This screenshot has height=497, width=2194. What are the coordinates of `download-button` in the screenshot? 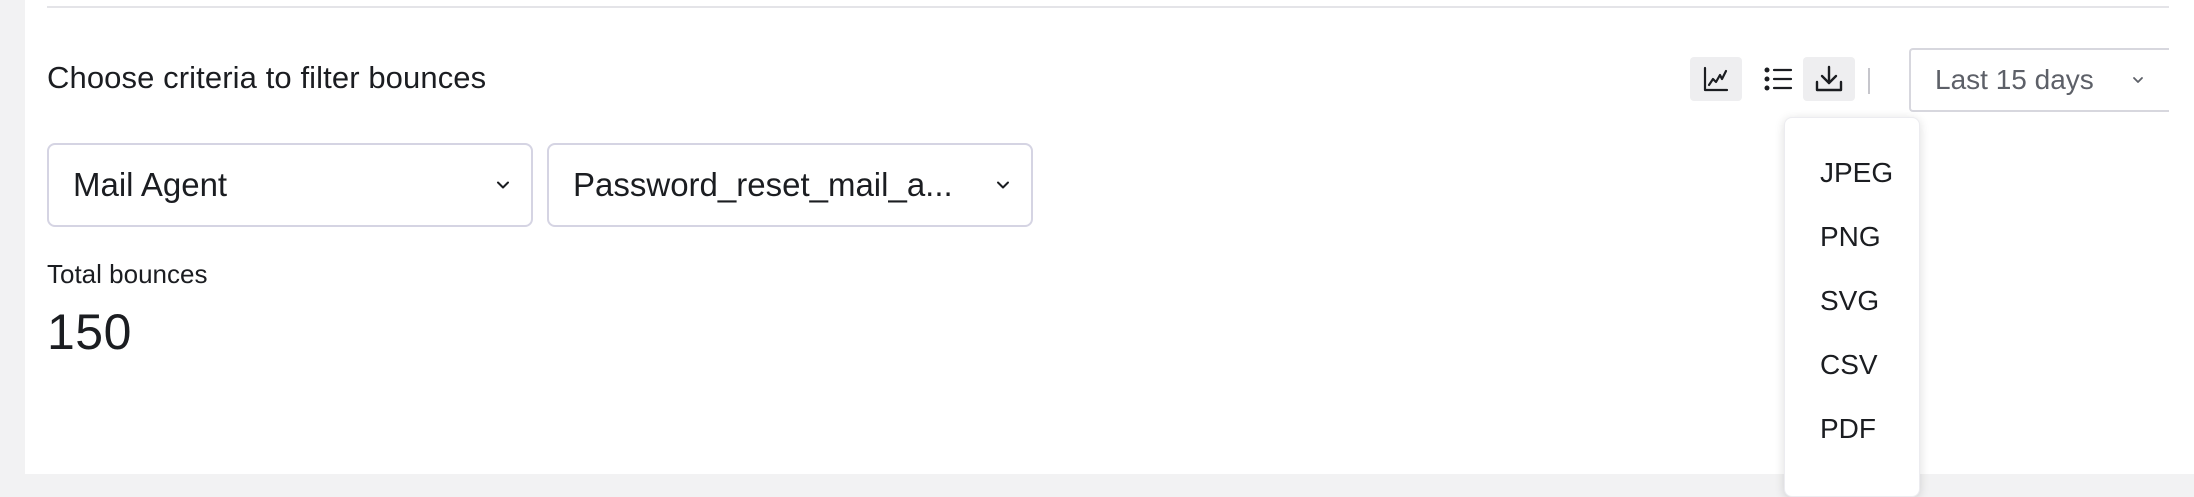 It's located at (1829, 79).